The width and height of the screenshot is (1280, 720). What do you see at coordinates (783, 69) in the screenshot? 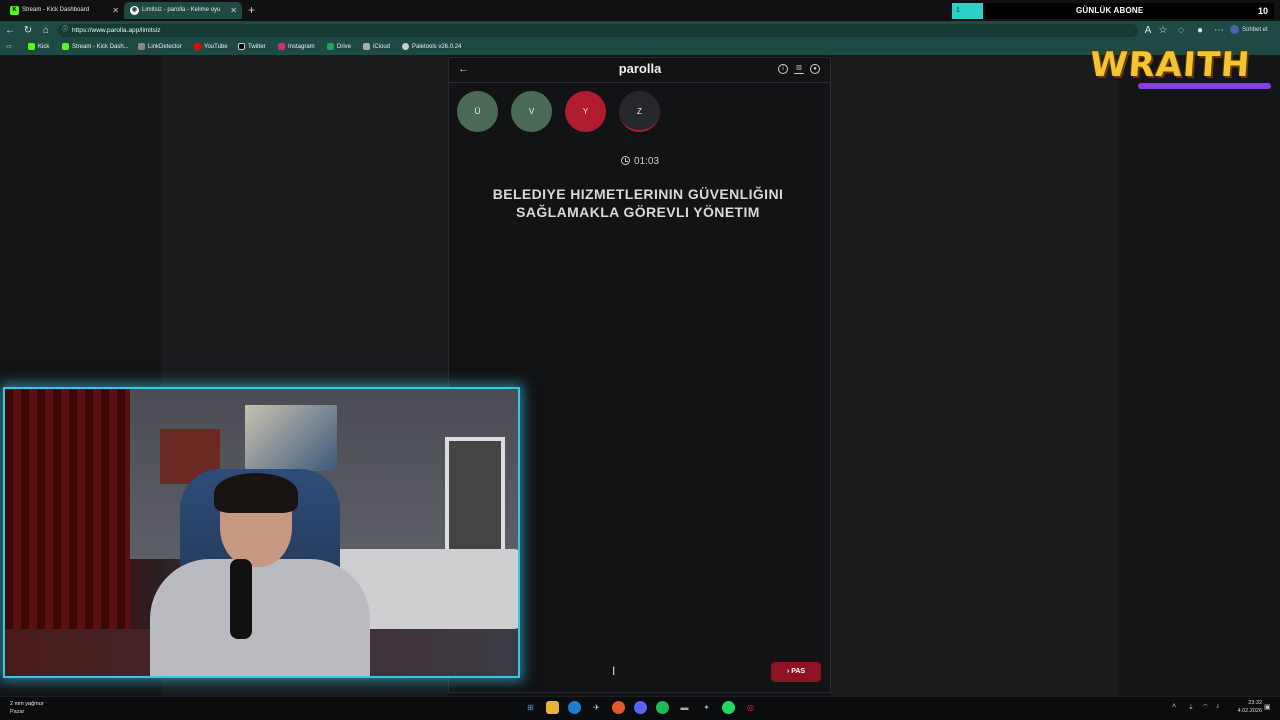
I see `info-icon: i` at bounding box center [783, 69].